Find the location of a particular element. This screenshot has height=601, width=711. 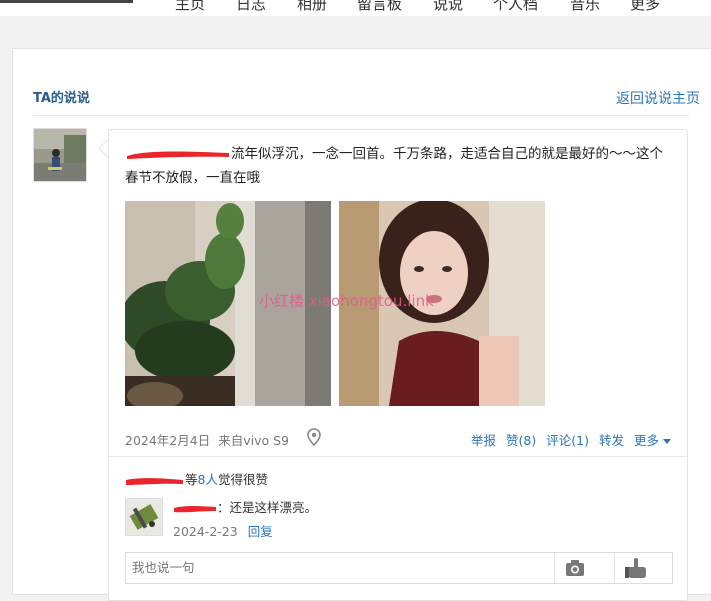

like-link: 赞(8) is located at coordinates (521, 440).